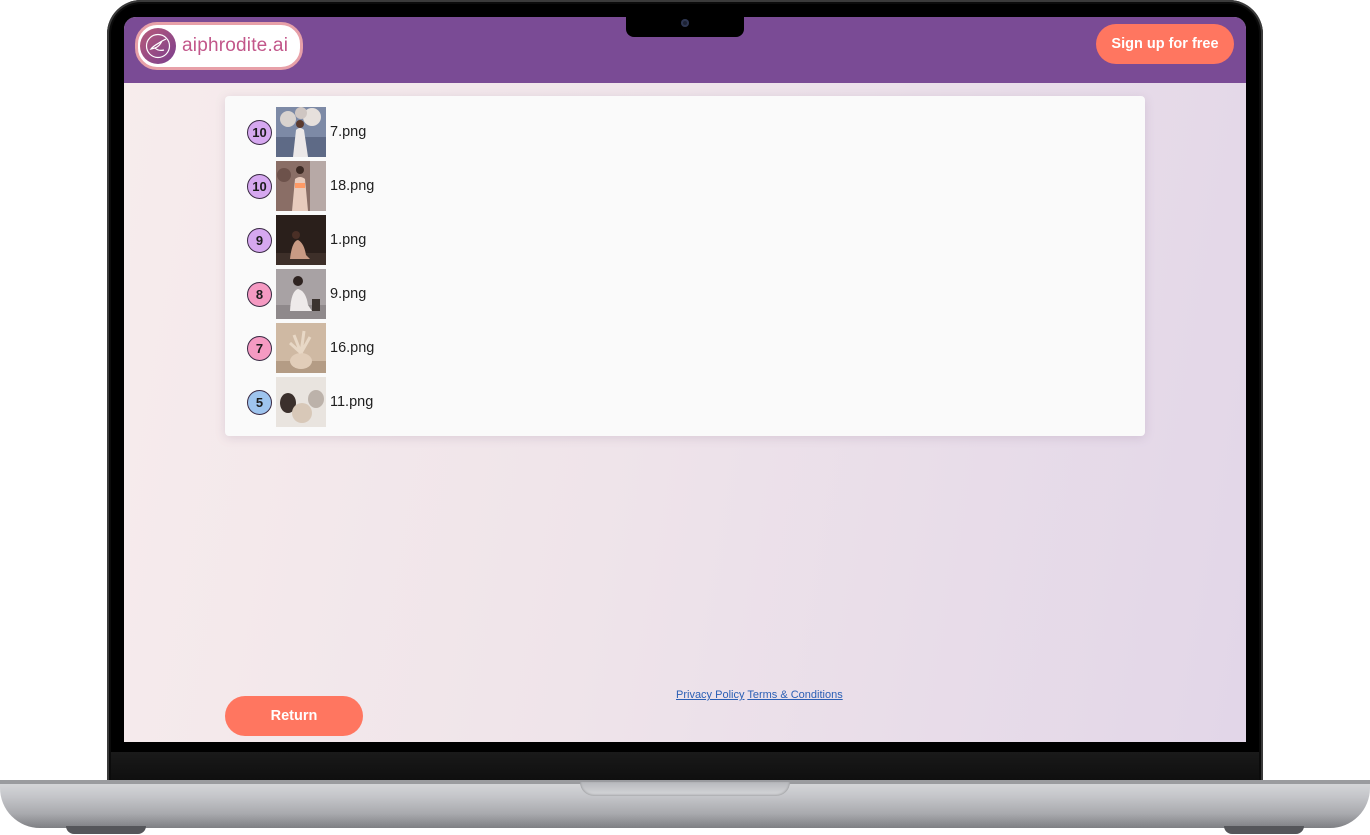 The image size is (1370, 835). What do you see at coordinates (794, 695) in the screenshot?
I see `terms-link: Terms & Conditions` at bounding box center [794, 695].